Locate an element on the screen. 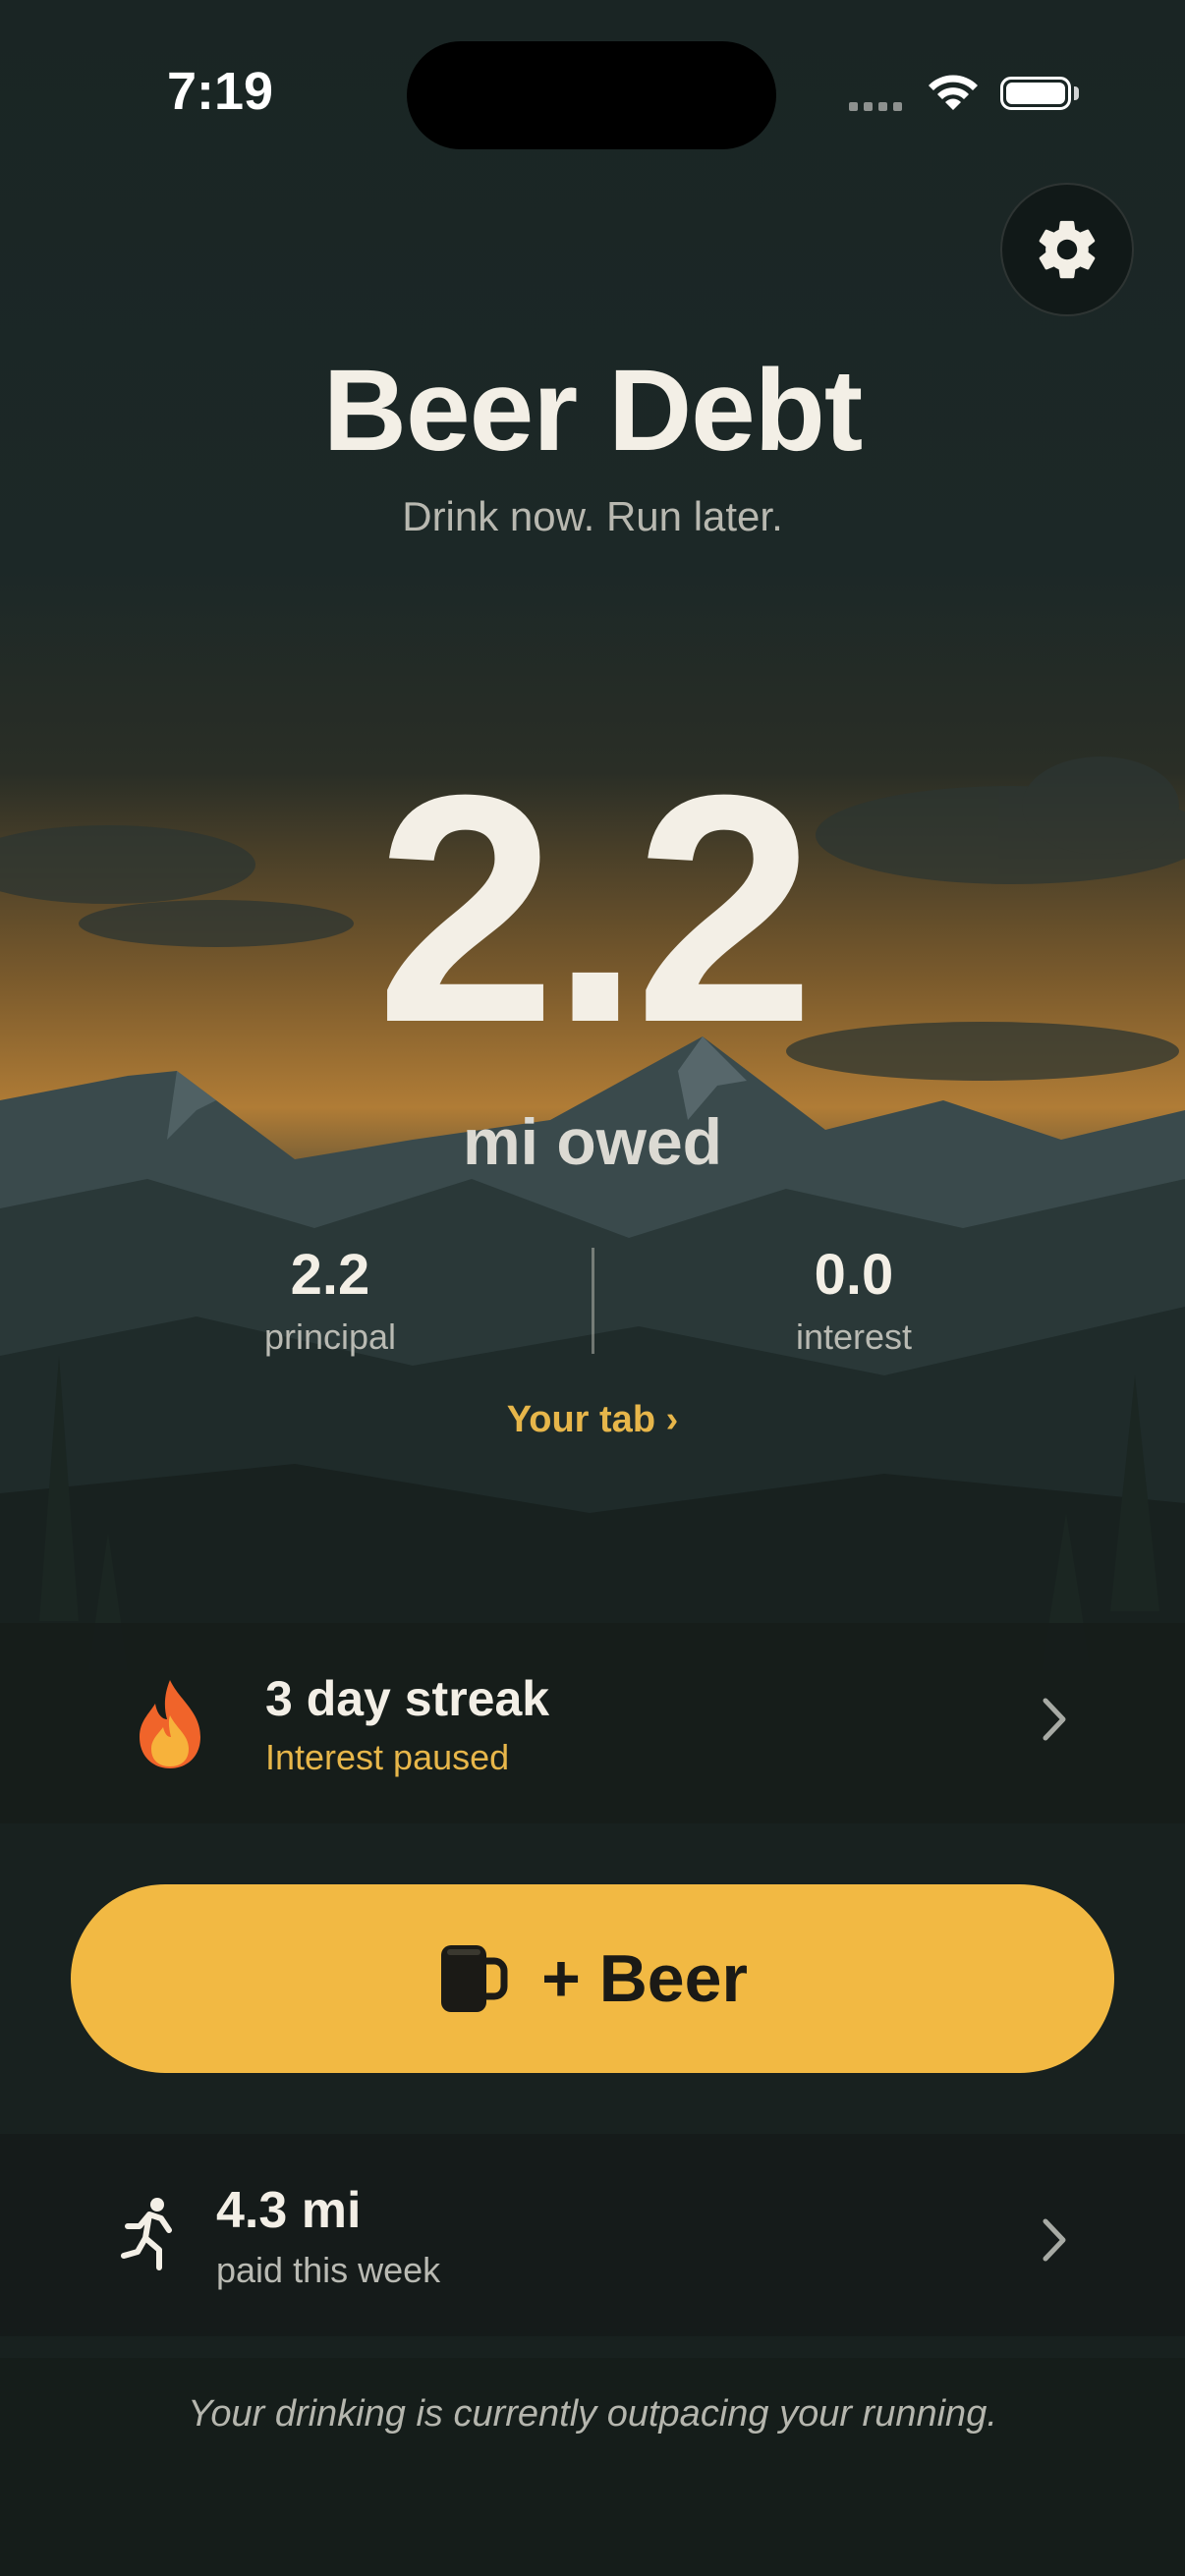 This screenshot has width=1185, height=2576. debt-unit-label: mi owed is located at coordinates (592, 1141).